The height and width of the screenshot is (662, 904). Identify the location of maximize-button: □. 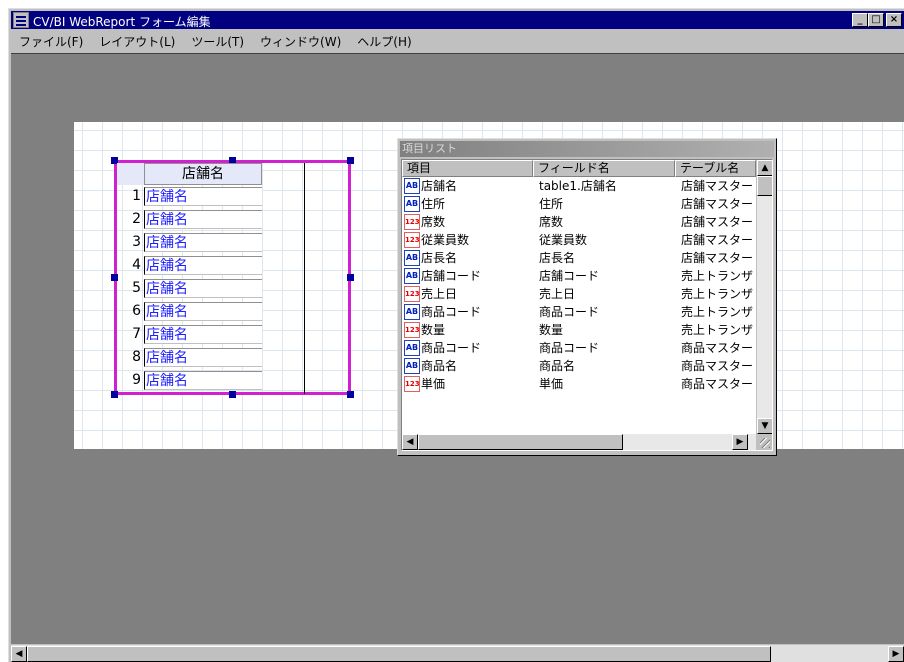
(876, 20).